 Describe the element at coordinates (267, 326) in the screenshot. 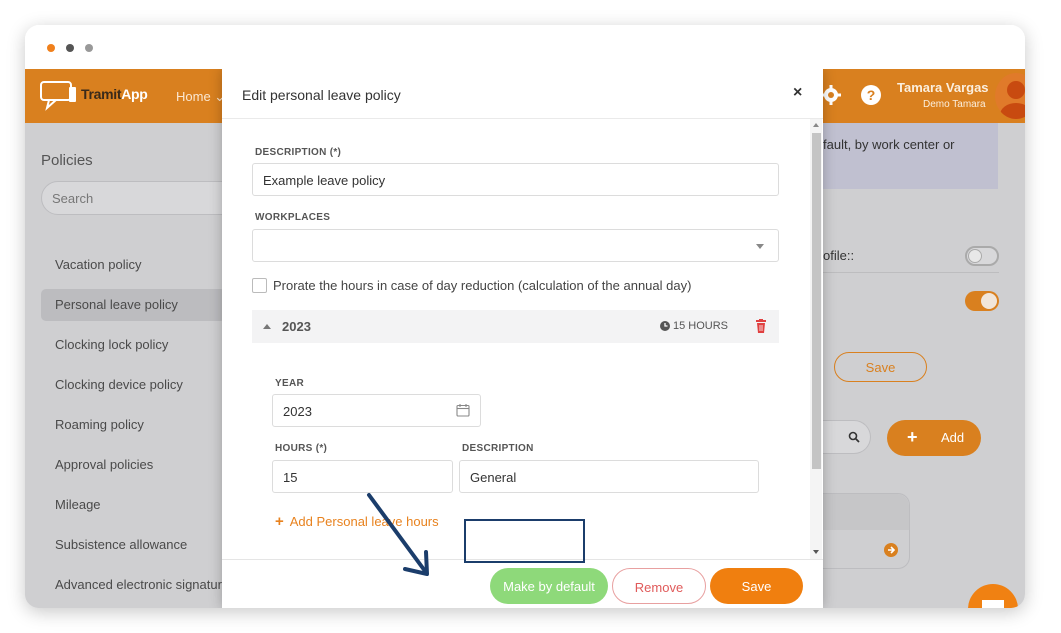

I see `chevron-up-icon` at that location.